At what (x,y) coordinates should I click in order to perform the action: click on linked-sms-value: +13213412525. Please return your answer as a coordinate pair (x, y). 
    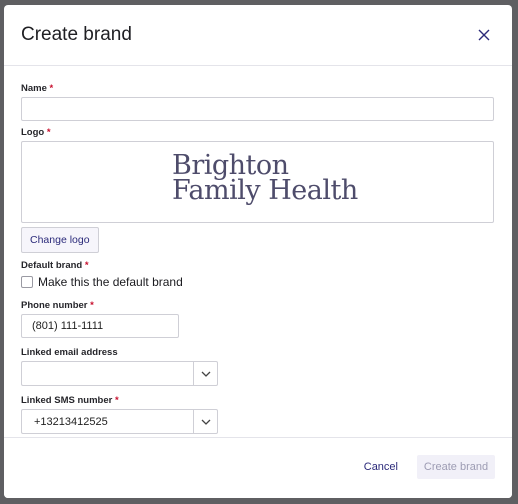
    Looking at the image, I should click on (107, 421).